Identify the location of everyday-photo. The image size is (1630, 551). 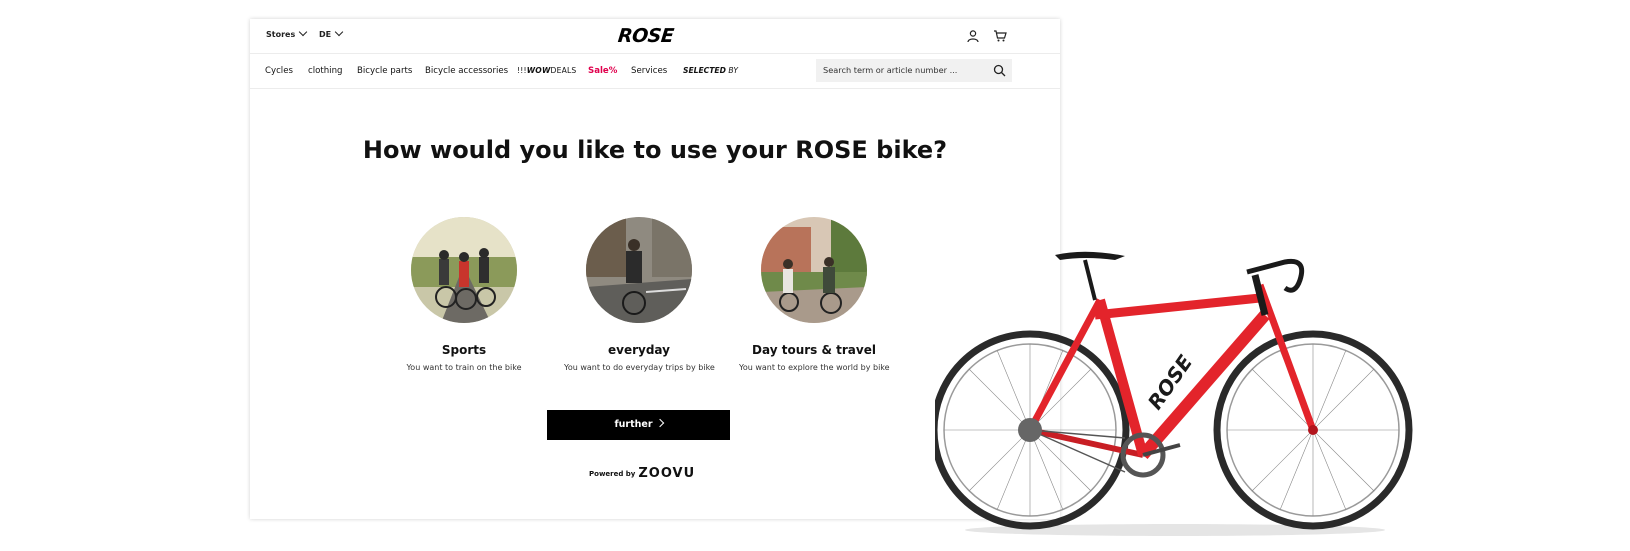
(639, 270).